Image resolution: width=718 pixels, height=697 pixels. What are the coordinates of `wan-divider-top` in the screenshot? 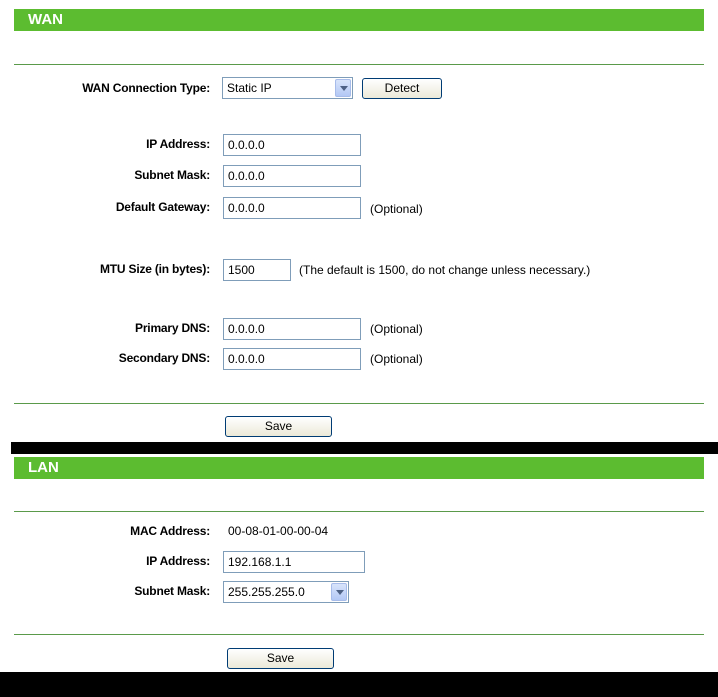 It's located at (359, 64).